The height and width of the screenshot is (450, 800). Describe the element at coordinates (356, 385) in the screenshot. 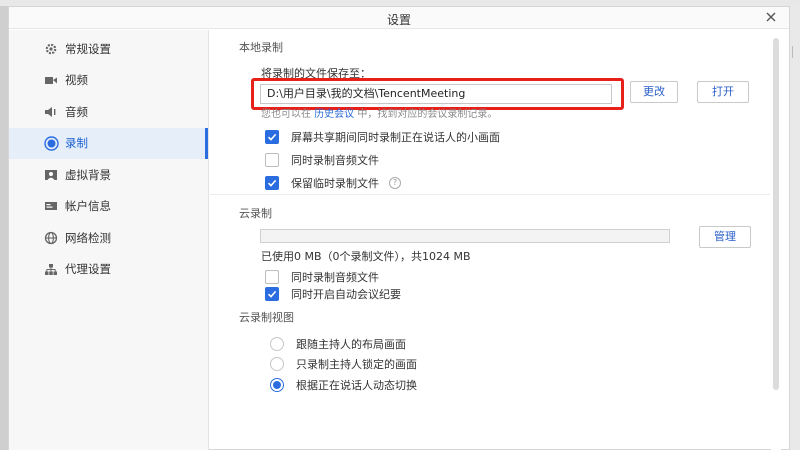

I see `option-label: 根据正在说话人动态切换` at that location.